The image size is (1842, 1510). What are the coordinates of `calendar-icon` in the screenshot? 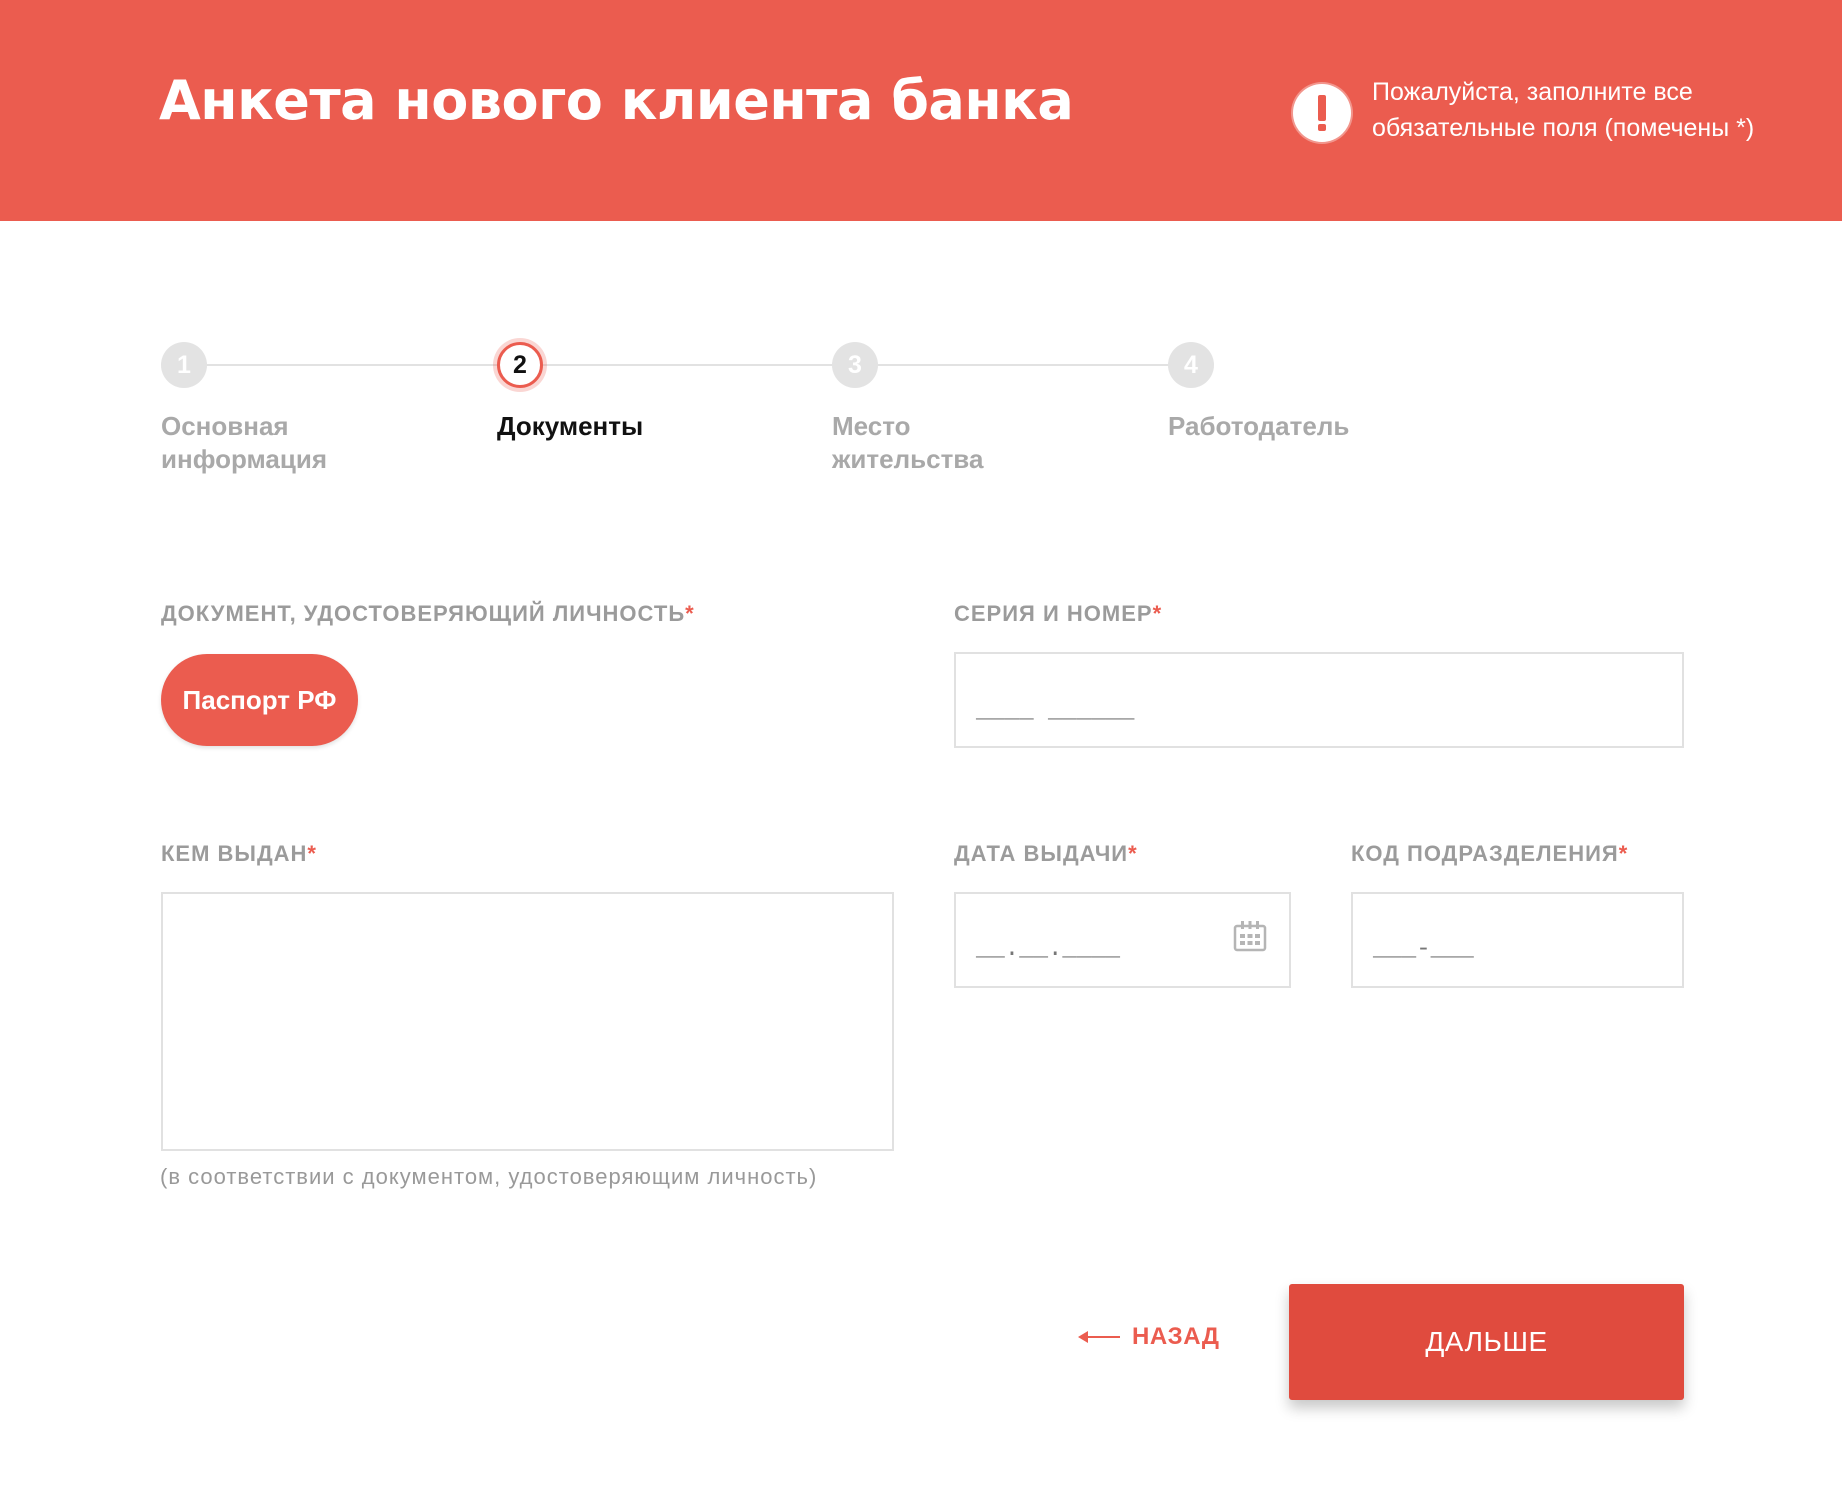 It's located at (1250, 940).